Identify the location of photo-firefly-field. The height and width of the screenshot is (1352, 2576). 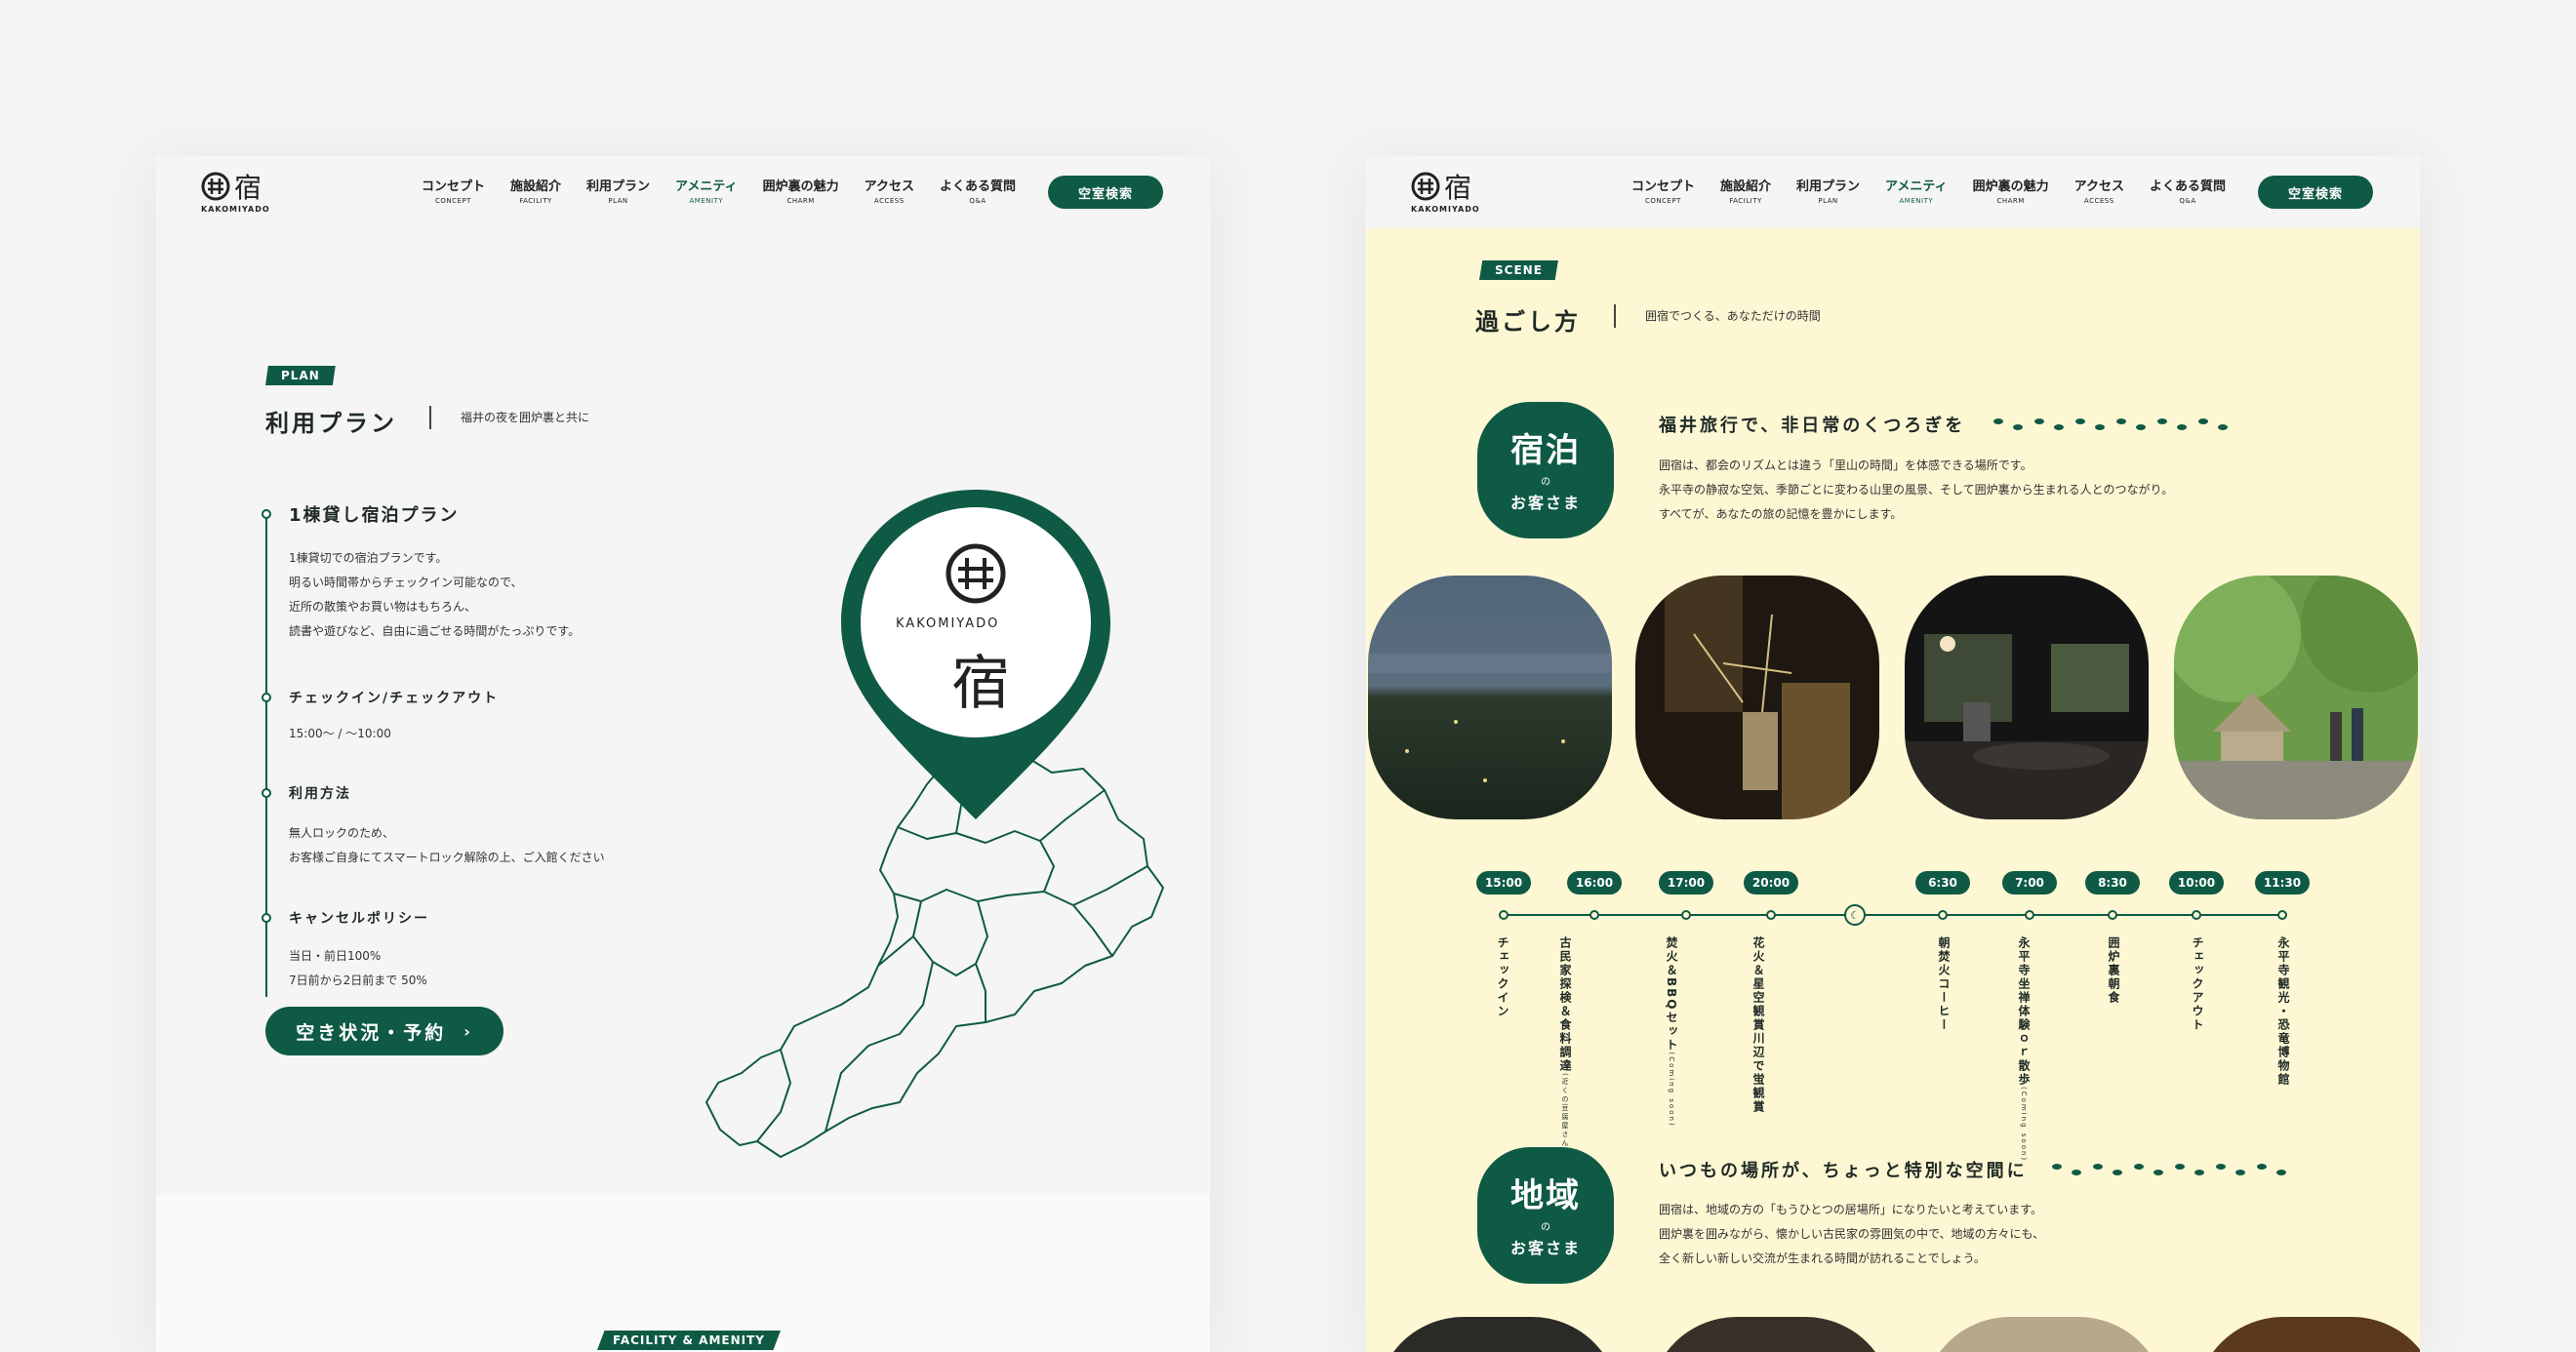
(1490, 697).